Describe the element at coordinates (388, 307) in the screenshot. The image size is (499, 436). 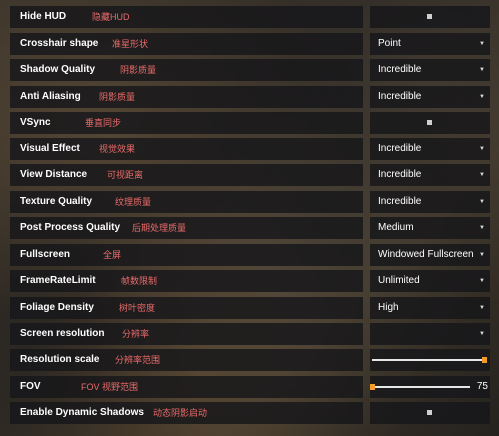
I see `dropdown-value: High` at that location.